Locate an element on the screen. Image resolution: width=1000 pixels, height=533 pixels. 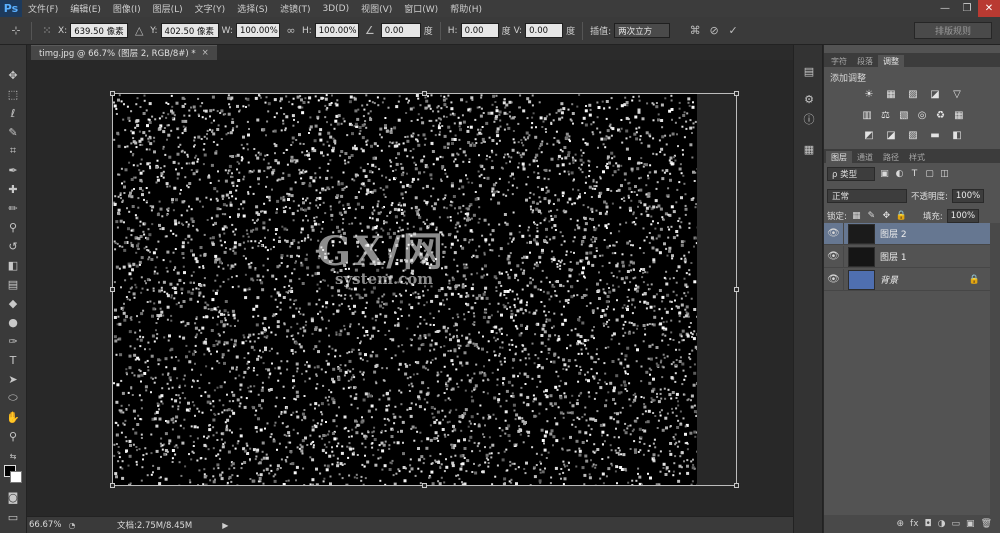
history-panel-icon: ▤ is located at coordinates (809, 71).